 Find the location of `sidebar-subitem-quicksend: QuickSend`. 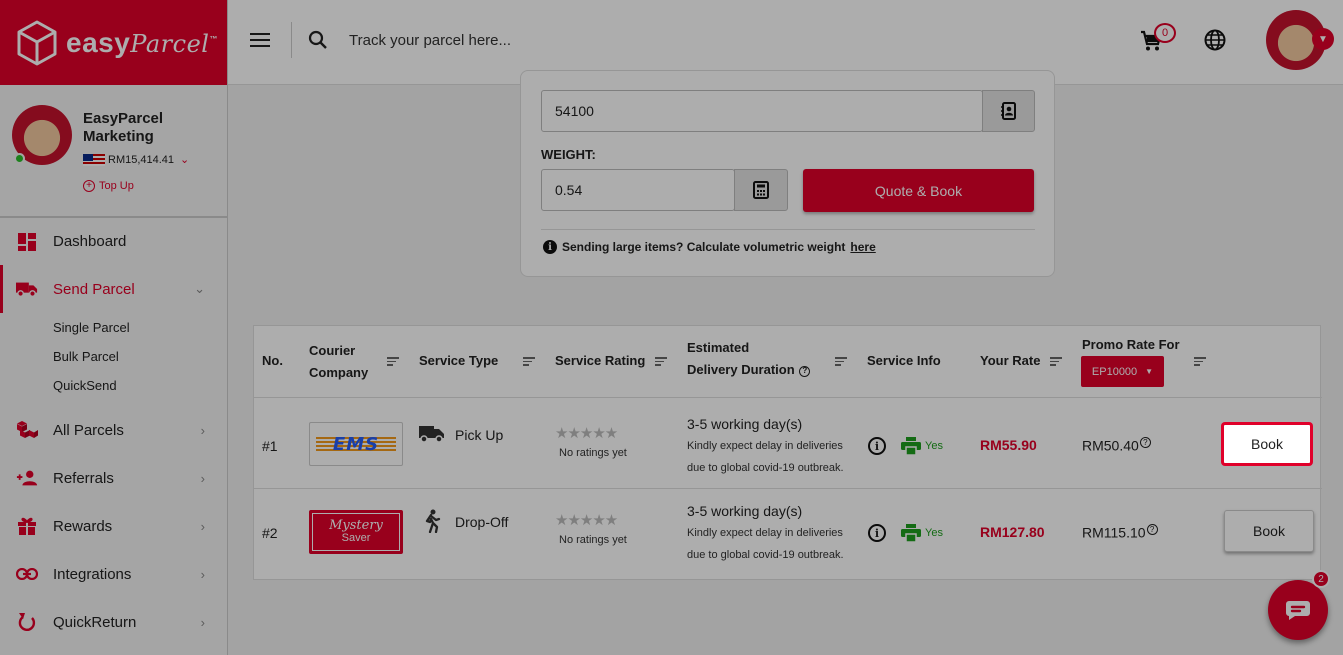

sidebar-subitem-quicksend: QuickSend is located at coordinates (113, 385).